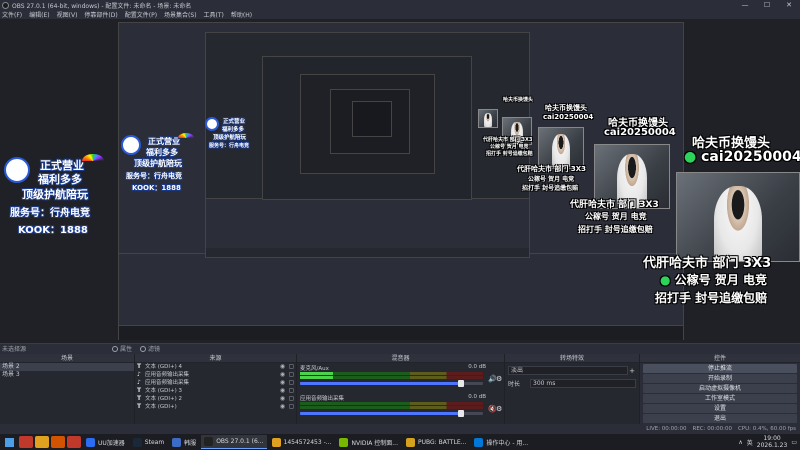  I want to click on source-toolbar: 未选择源 属性 滤镜, so click(400, 348).